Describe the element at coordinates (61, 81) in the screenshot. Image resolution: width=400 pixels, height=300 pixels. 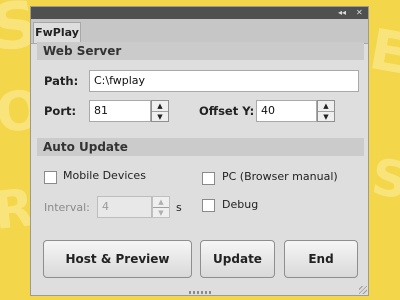
I see `path-label: Path:` at that location.